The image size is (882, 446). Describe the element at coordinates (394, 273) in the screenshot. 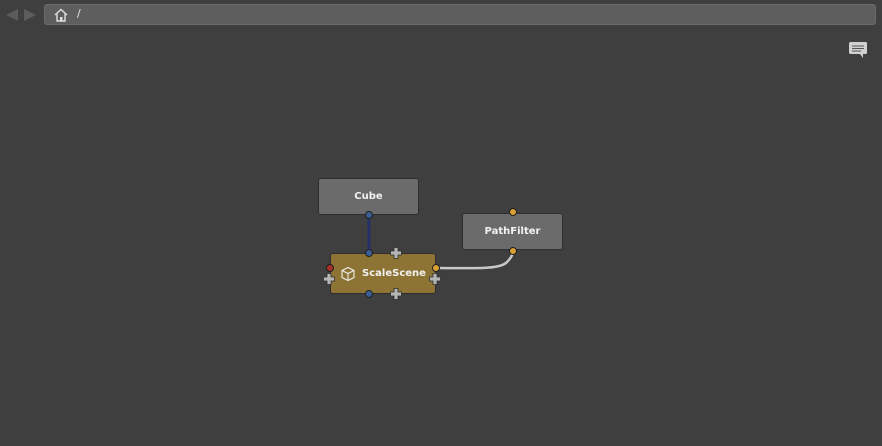

I see `node-label: ScaleScene` at that location.